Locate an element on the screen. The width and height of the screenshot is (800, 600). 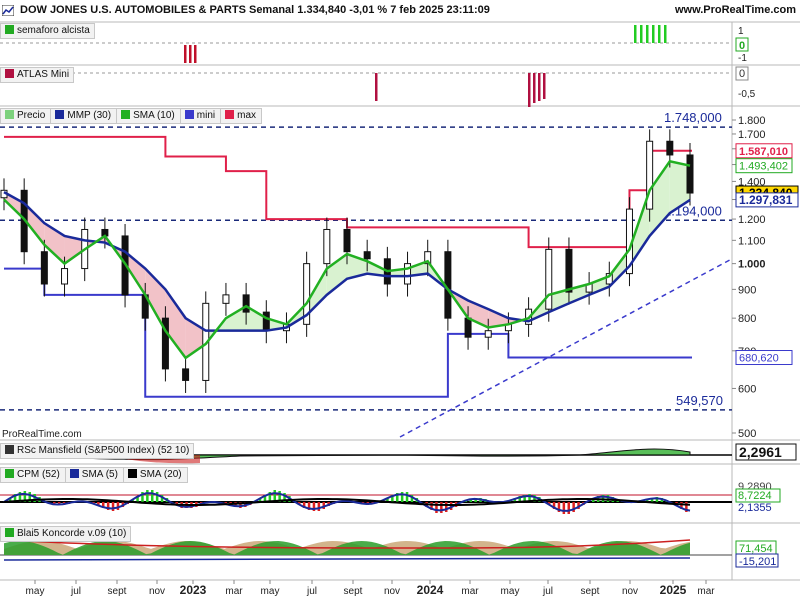
cpm-legend-item: SMA (5) is located at coordinates (94, 475).